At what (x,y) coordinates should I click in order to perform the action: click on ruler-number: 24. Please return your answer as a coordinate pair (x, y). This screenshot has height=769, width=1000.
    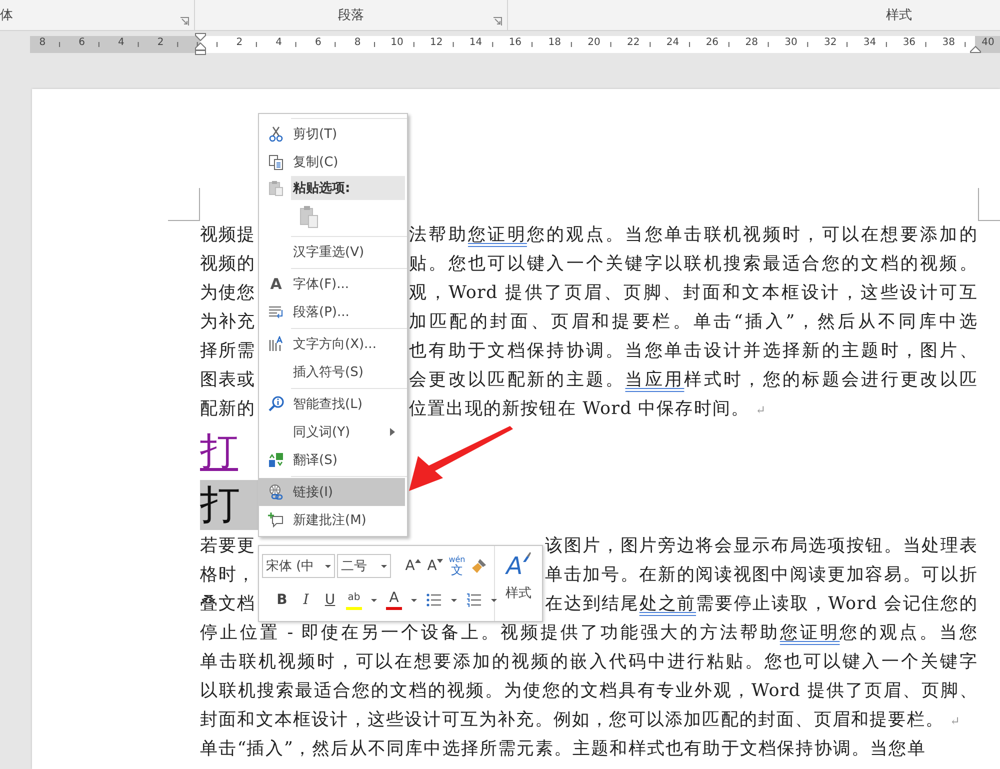
    Looking at the image, I should click on (673, 42).